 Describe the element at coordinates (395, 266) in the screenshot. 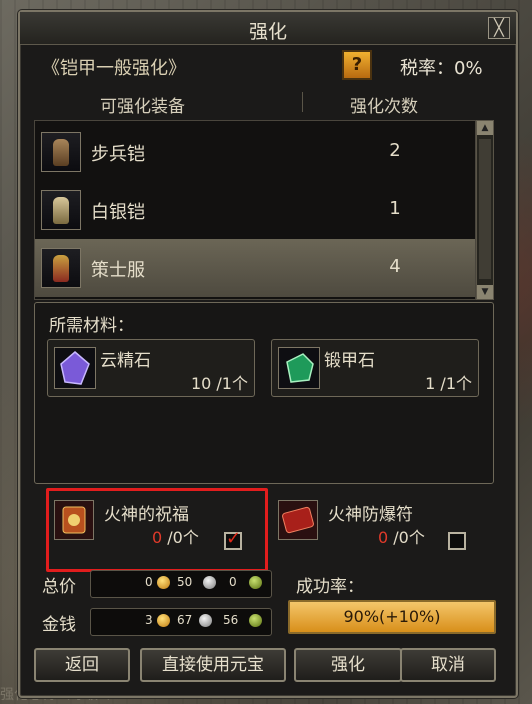

I see `equipment-count: 4` at that location.